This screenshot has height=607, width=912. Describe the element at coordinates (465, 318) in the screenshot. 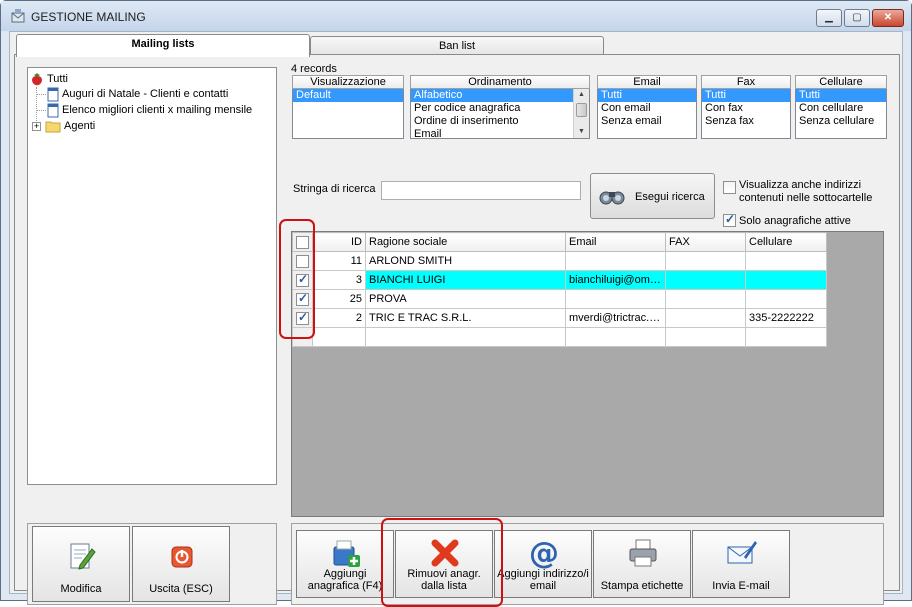

I see `cell-name: TRIC E TRAC S.R.L.` at that location.